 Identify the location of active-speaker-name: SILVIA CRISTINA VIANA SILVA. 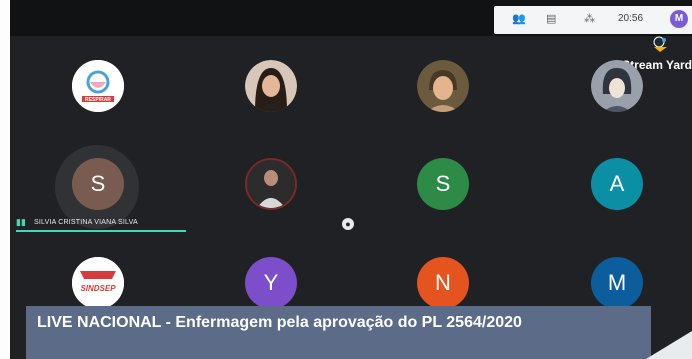
(86, 222).